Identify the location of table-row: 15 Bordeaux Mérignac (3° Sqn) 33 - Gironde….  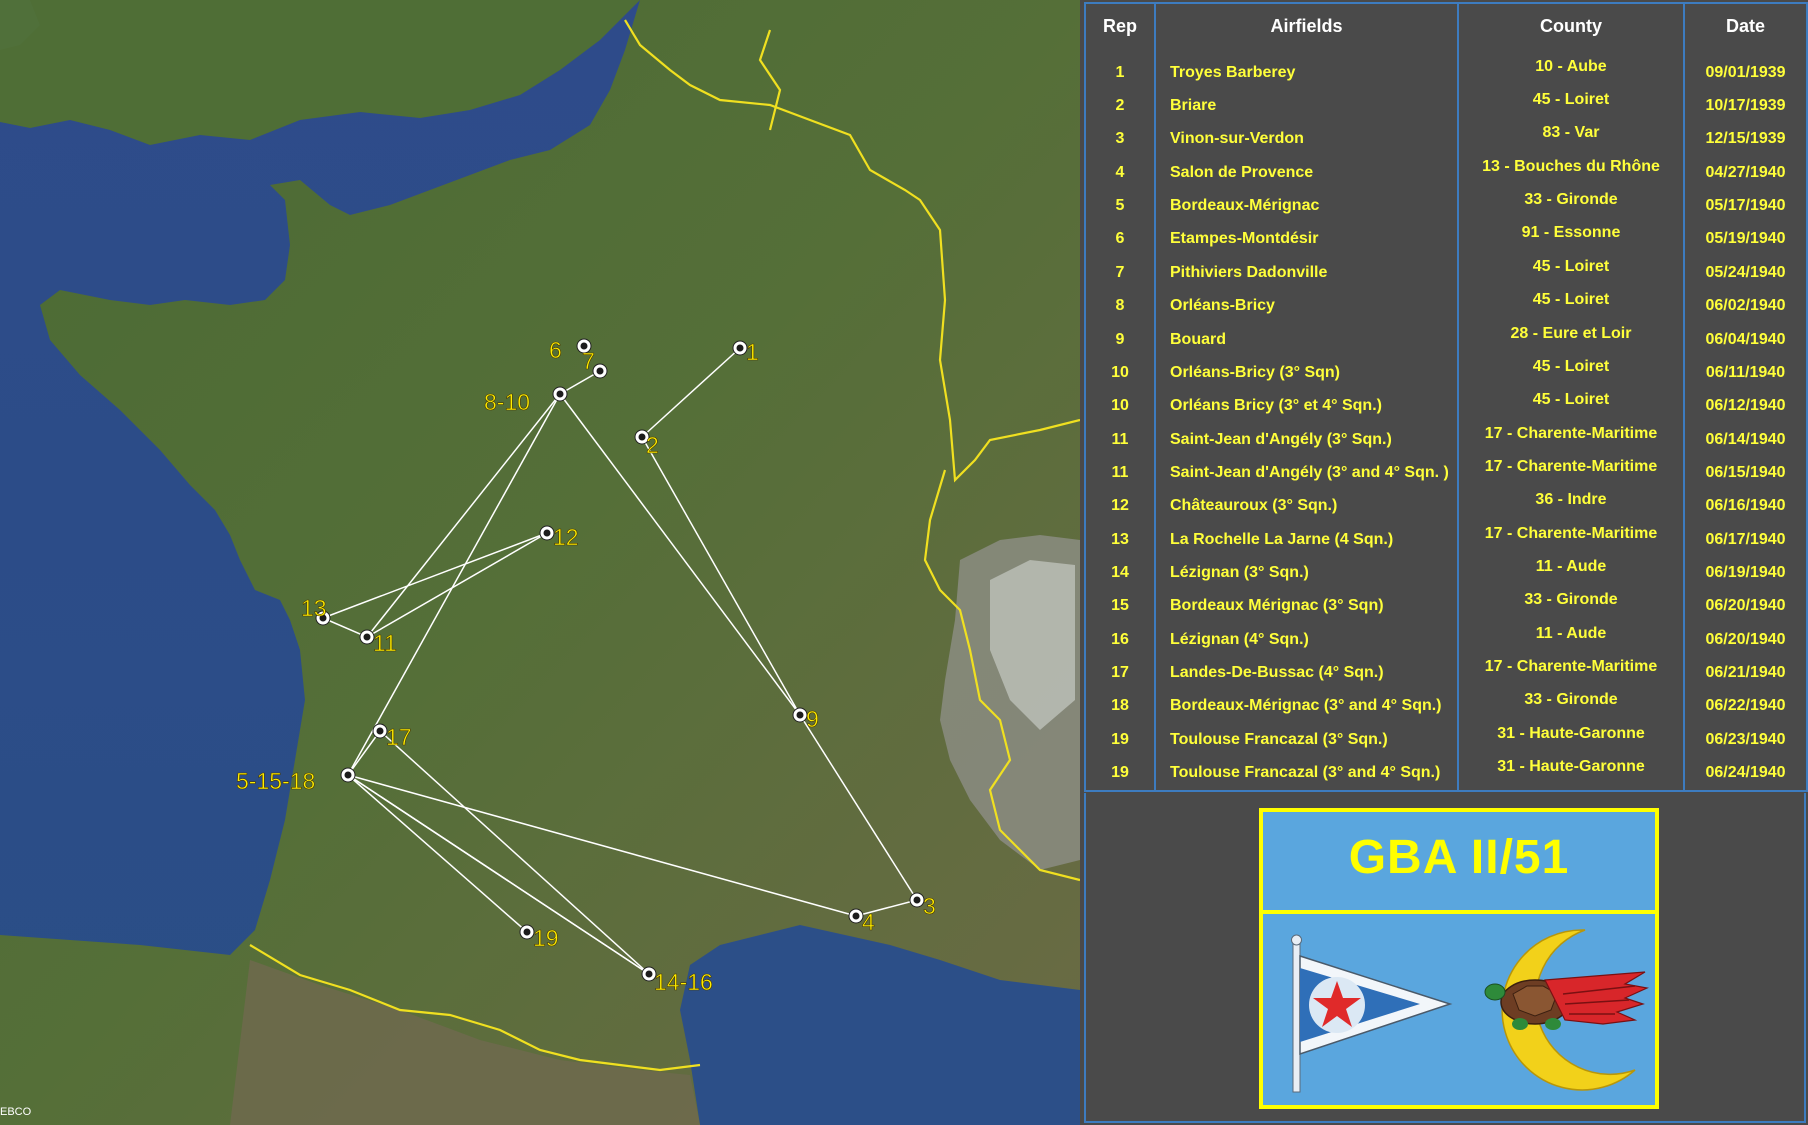
(1446, 603).